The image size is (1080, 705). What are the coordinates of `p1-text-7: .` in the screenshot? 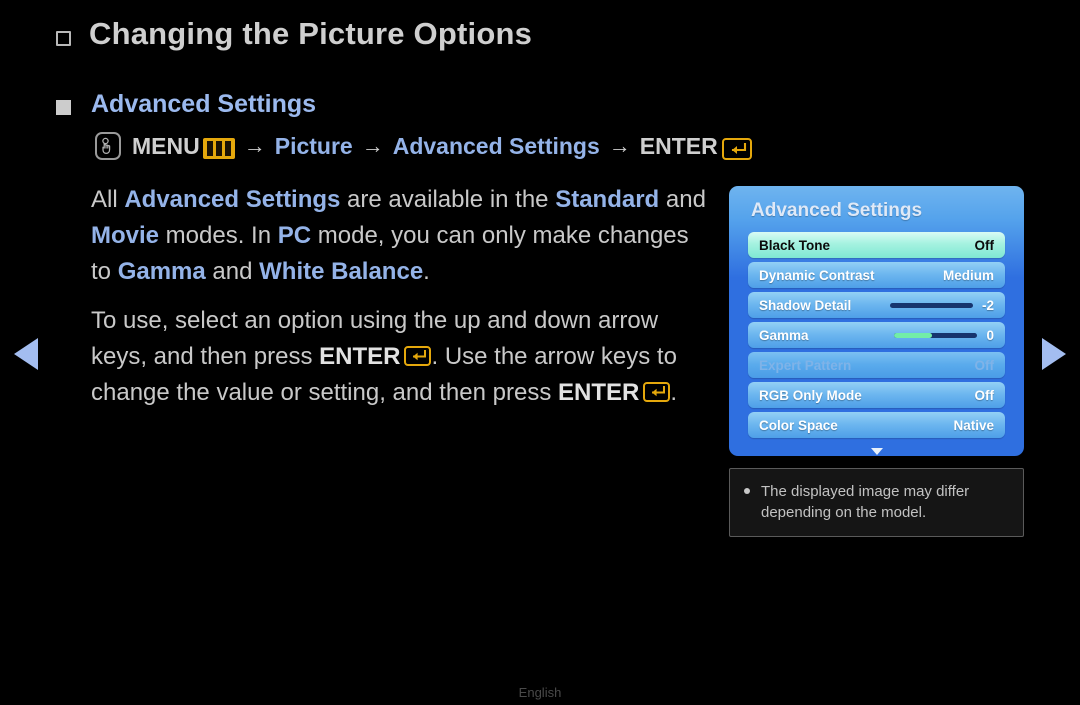 It's located at (426, 271).